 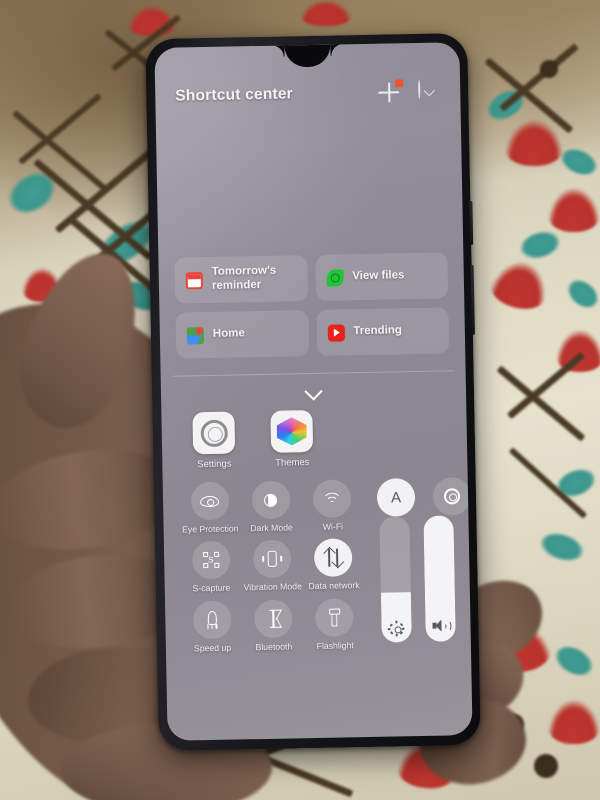 What do you see at coordinates (399, 83) in the screenshot?
I see `notification-badge` at bounding box center [399, 83].